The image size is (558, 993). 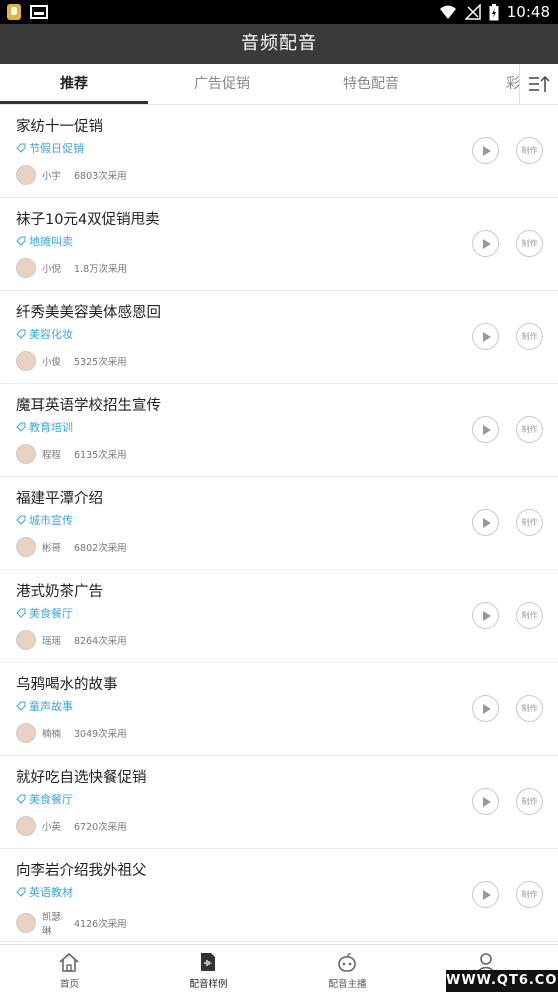 I want to click on item-usage-count: 4126次采用, so click(x=100, y=924).